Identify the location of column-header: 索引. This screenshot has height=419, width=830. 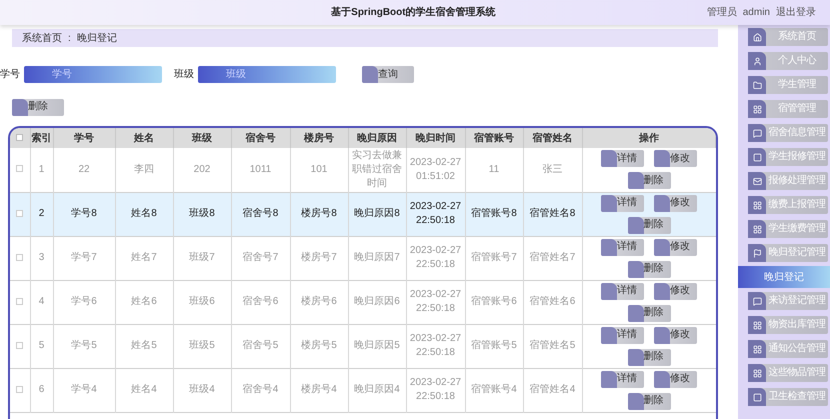
(42, 138).